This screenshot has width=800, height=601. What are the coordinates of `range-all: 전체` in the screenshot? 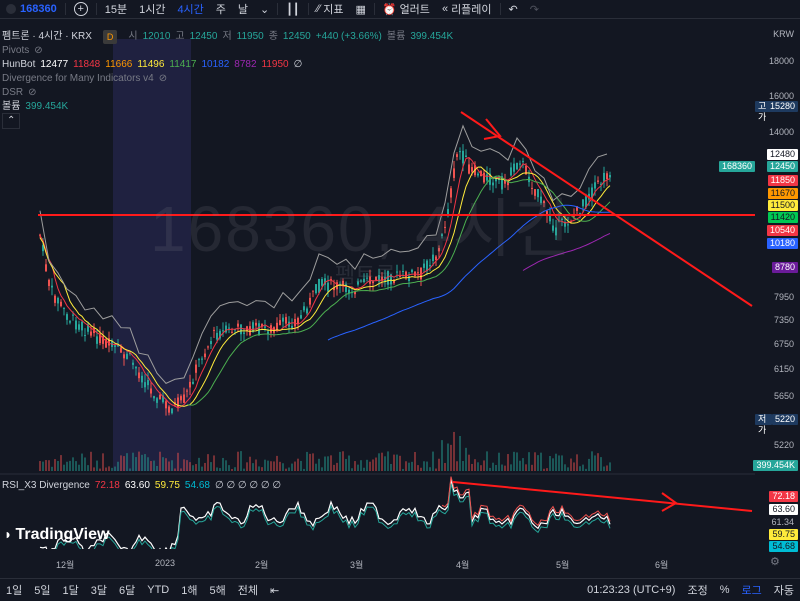 It's located at (248, 590).